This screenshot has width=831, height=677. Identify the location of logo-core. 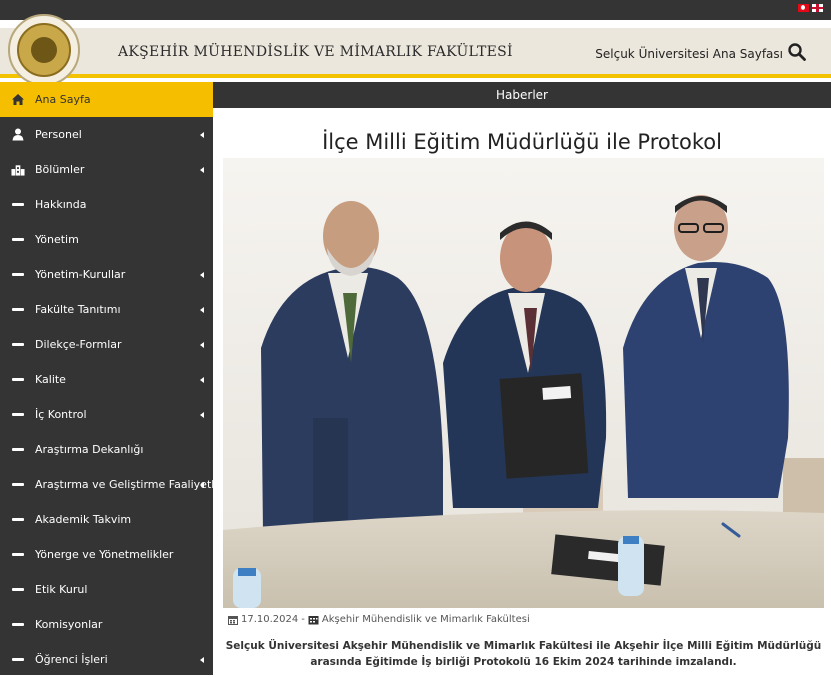
(44, 50).